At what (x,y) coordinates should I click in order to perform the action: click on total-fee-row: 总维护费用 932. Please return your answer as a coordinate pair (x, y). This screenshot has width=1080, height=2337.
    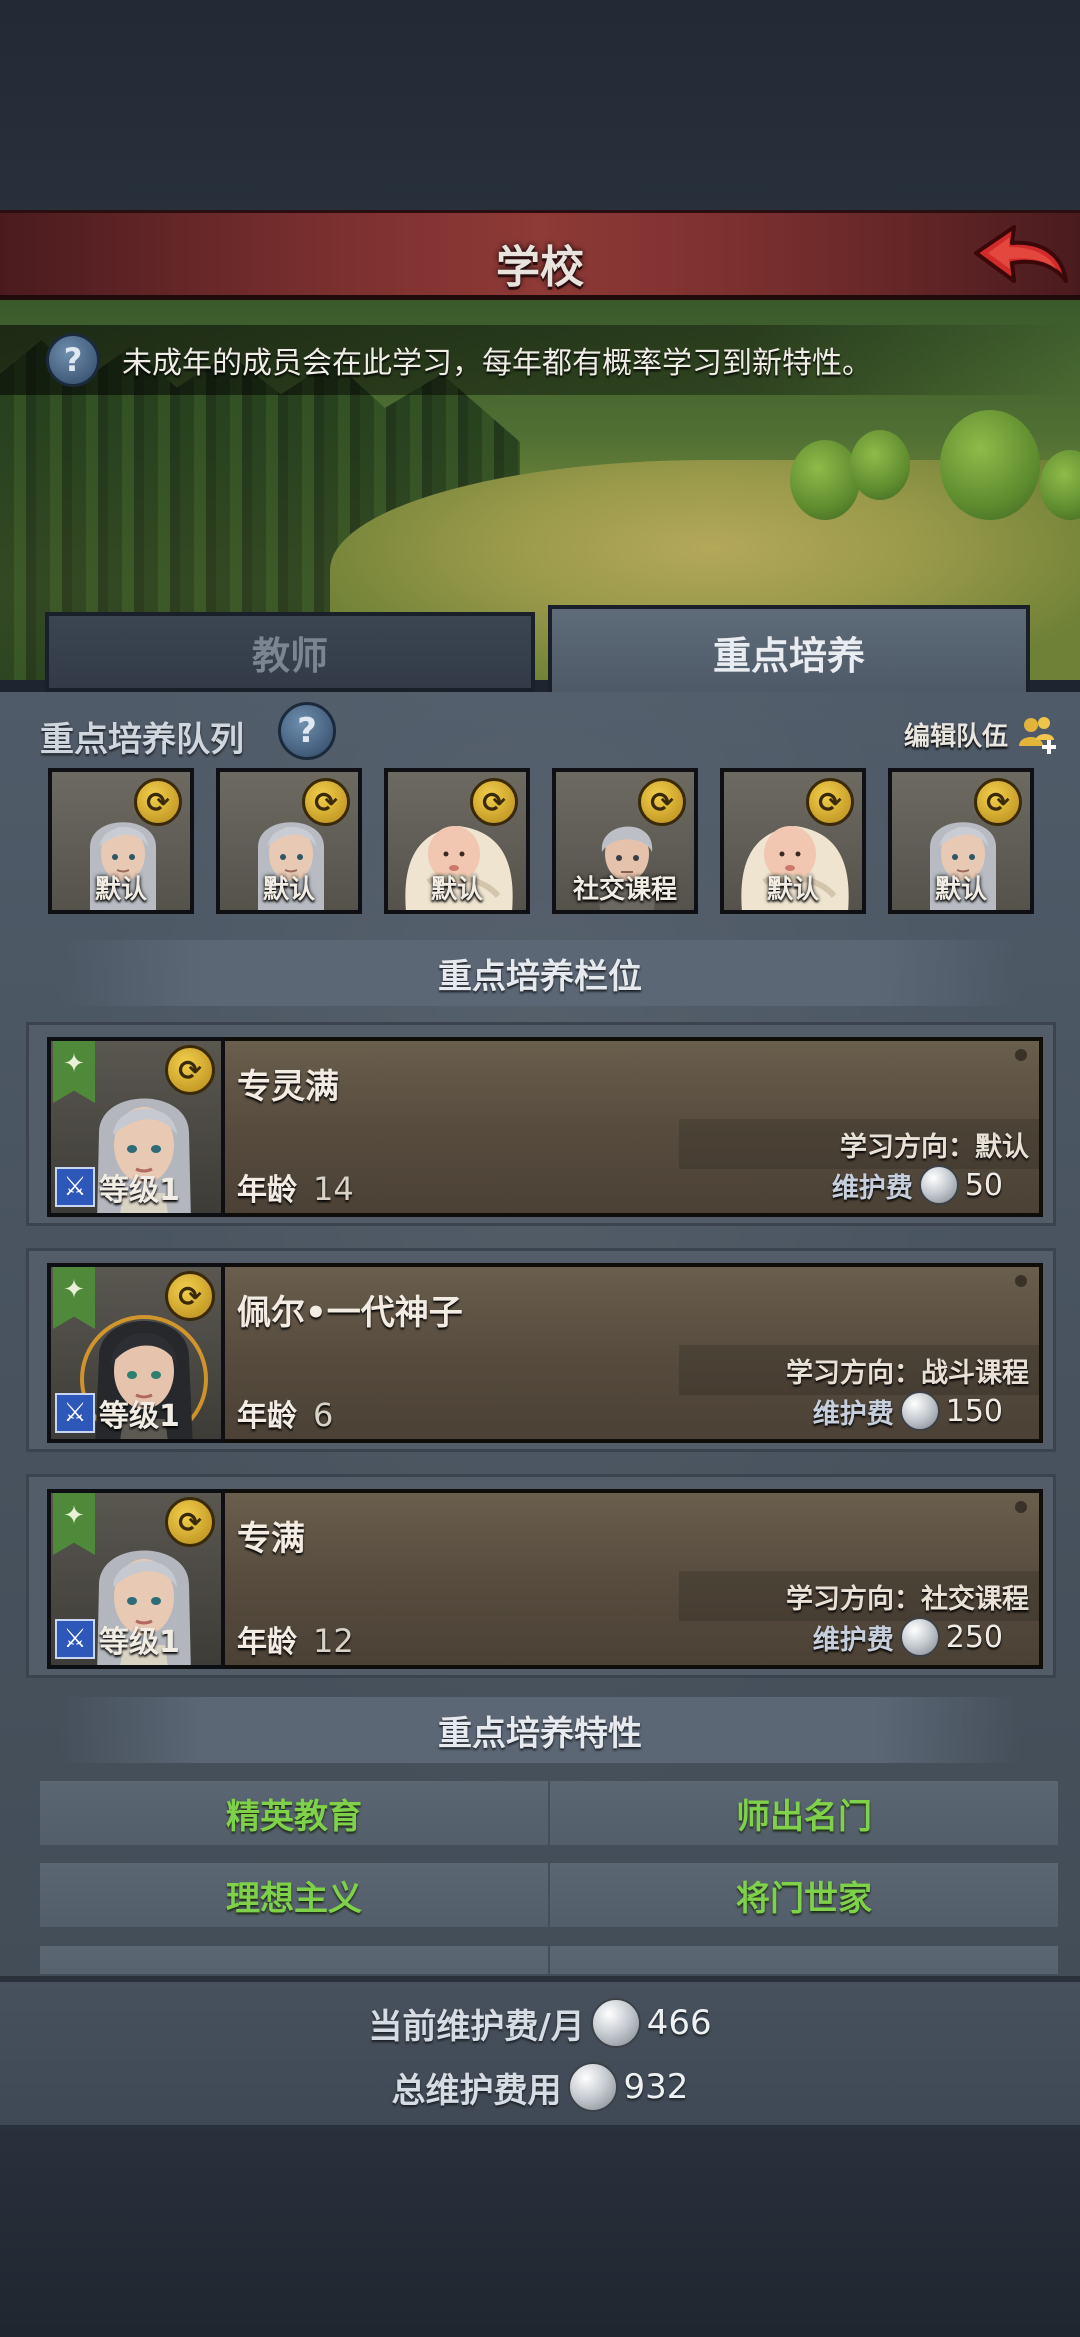
    Looking at the image, I should click on (540, 2087).